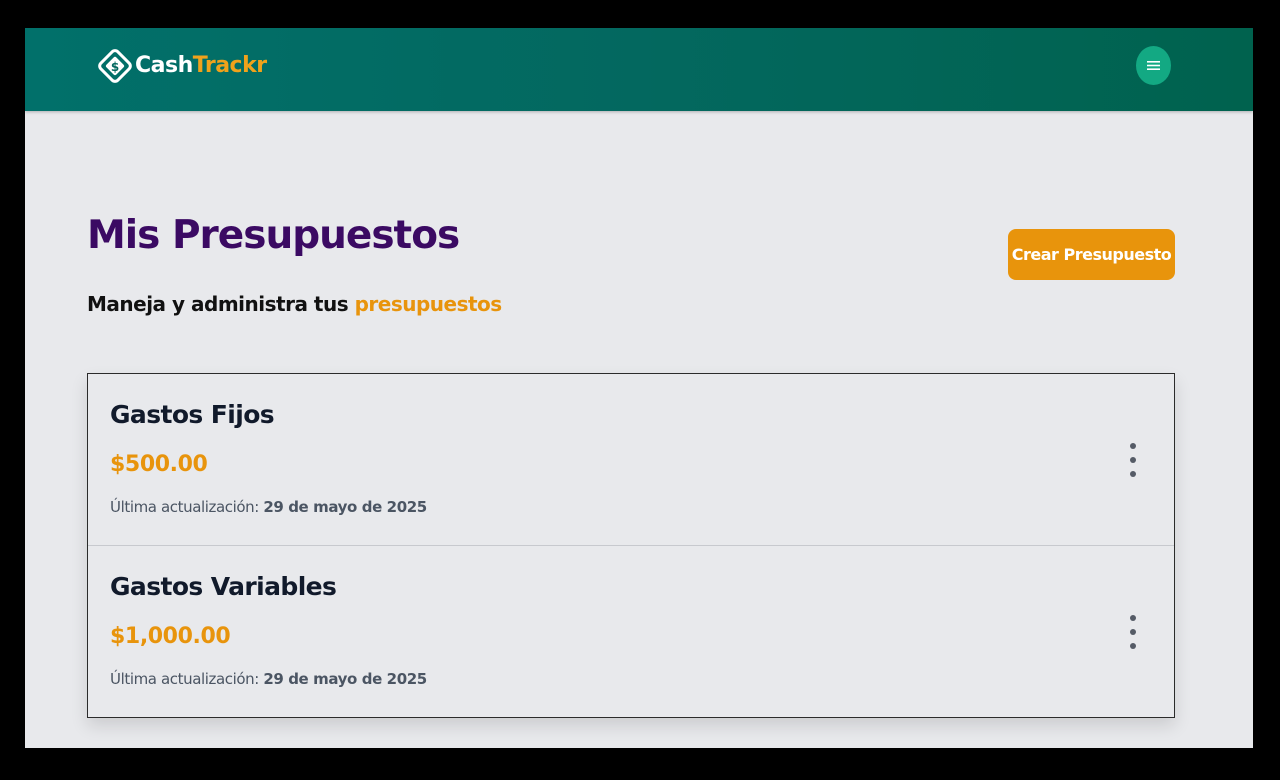 The image size is (1280, 780). I want to click on menu-button, so click(1153, 65).